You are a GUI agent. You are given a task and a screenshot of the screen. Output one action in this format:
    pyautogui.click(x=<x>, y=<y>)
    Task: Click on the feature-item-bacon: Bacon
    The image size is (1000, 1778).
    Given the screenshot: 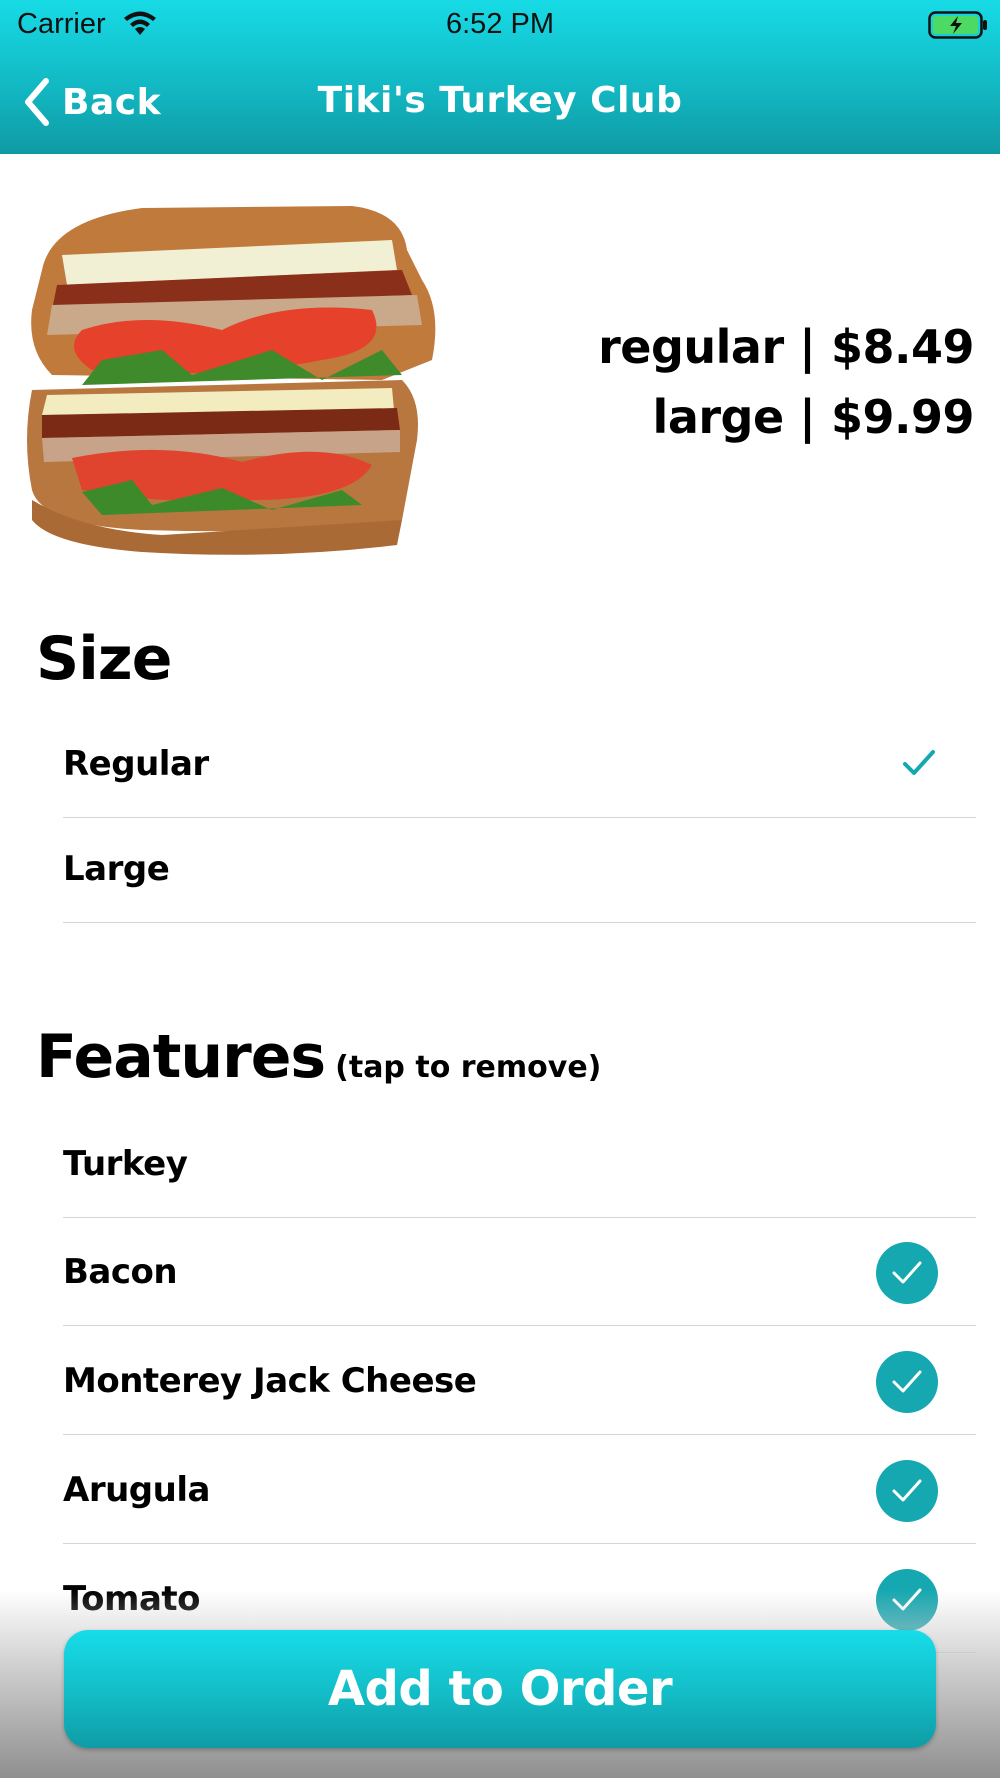 What is the action you would take?
    pyautogui.click(x=519, y=1272)
    